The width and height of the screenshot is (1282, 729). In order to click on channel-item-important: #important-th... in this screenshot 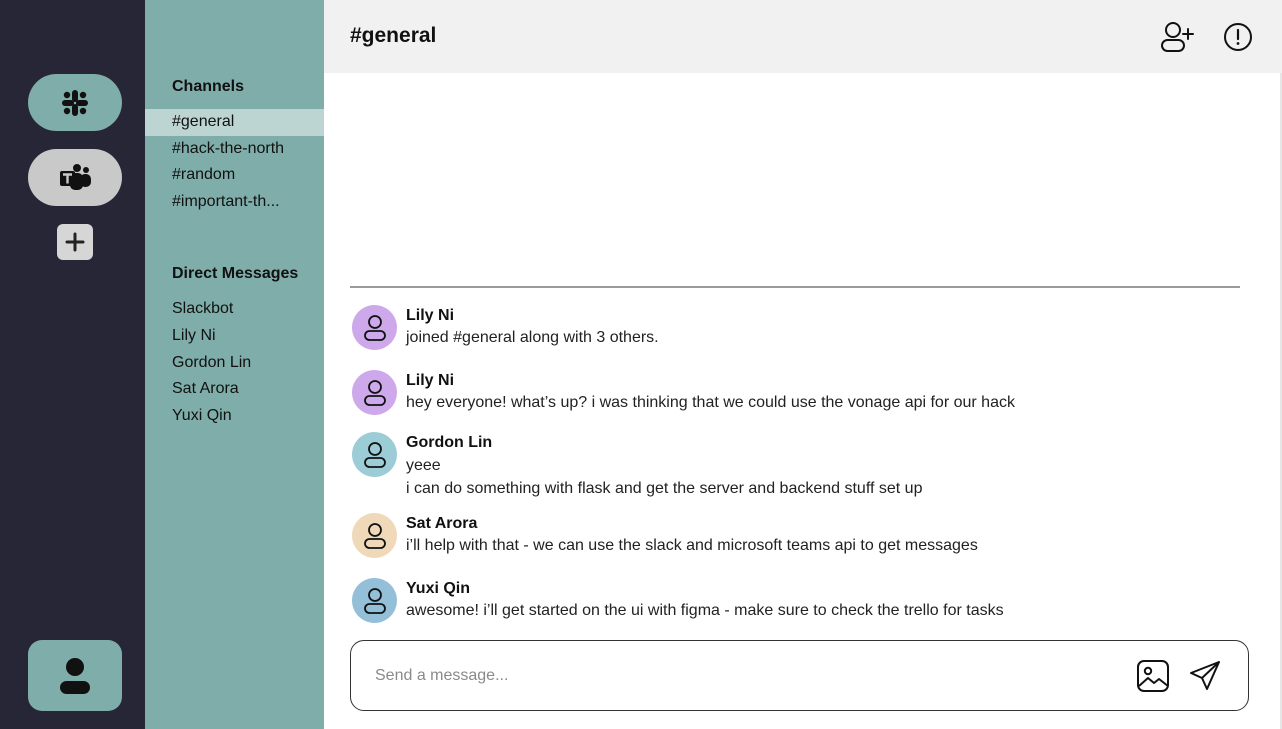, I will do `click(234, 202)`.